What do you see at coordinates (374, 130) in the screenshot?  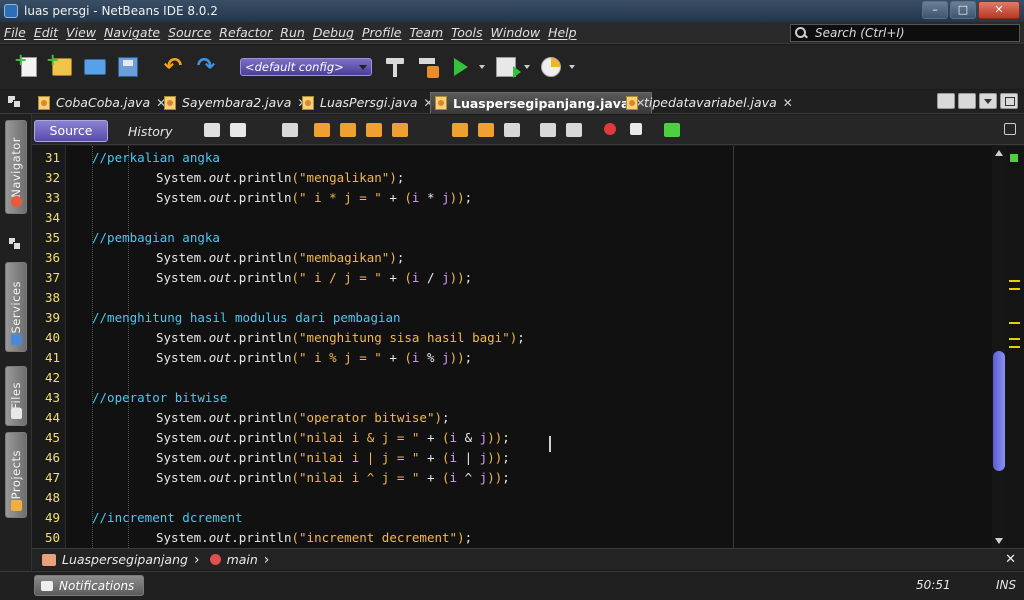 I see `find-next-icon` at bounding box center [374, 130].